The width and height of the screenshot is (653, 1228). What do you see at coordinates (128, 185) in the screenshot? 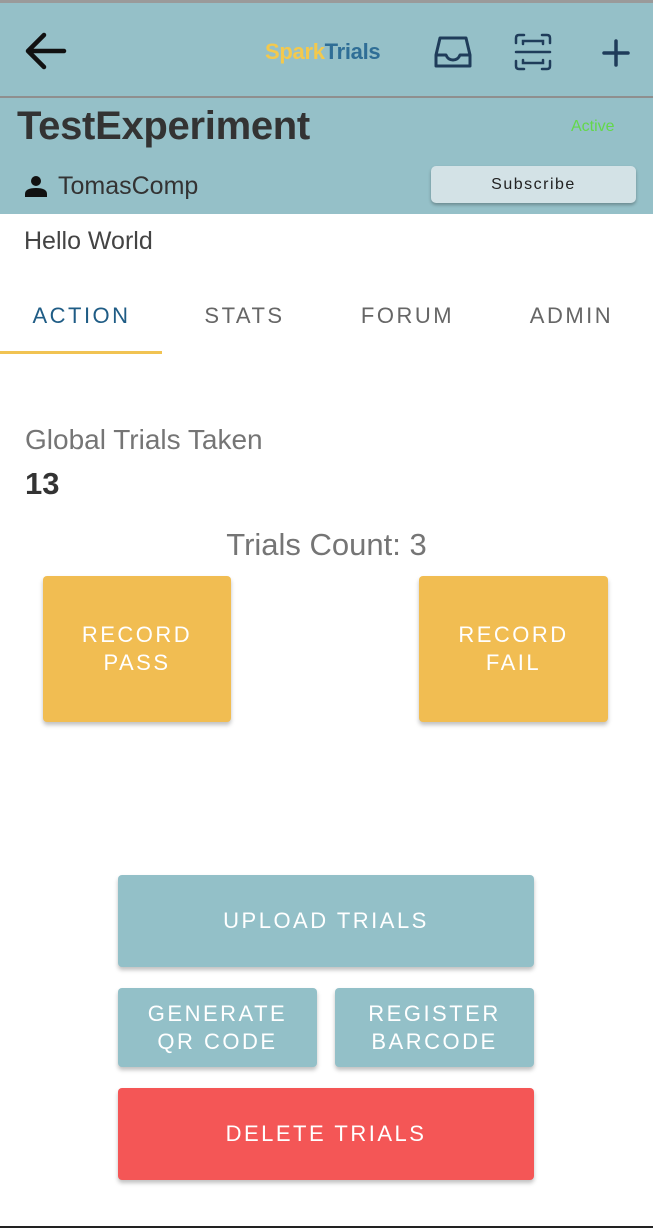
I see `owner-name: TomasComp` at bounding box center [128, 185].